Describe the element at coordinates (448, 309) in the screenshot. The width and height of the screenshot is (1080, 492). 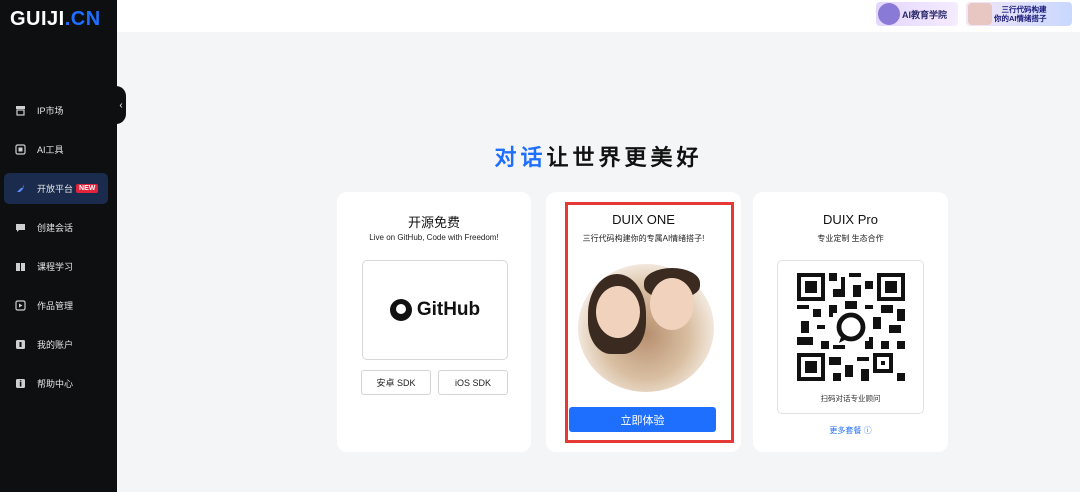
I see `github-wordmark: GitHub` at that location.